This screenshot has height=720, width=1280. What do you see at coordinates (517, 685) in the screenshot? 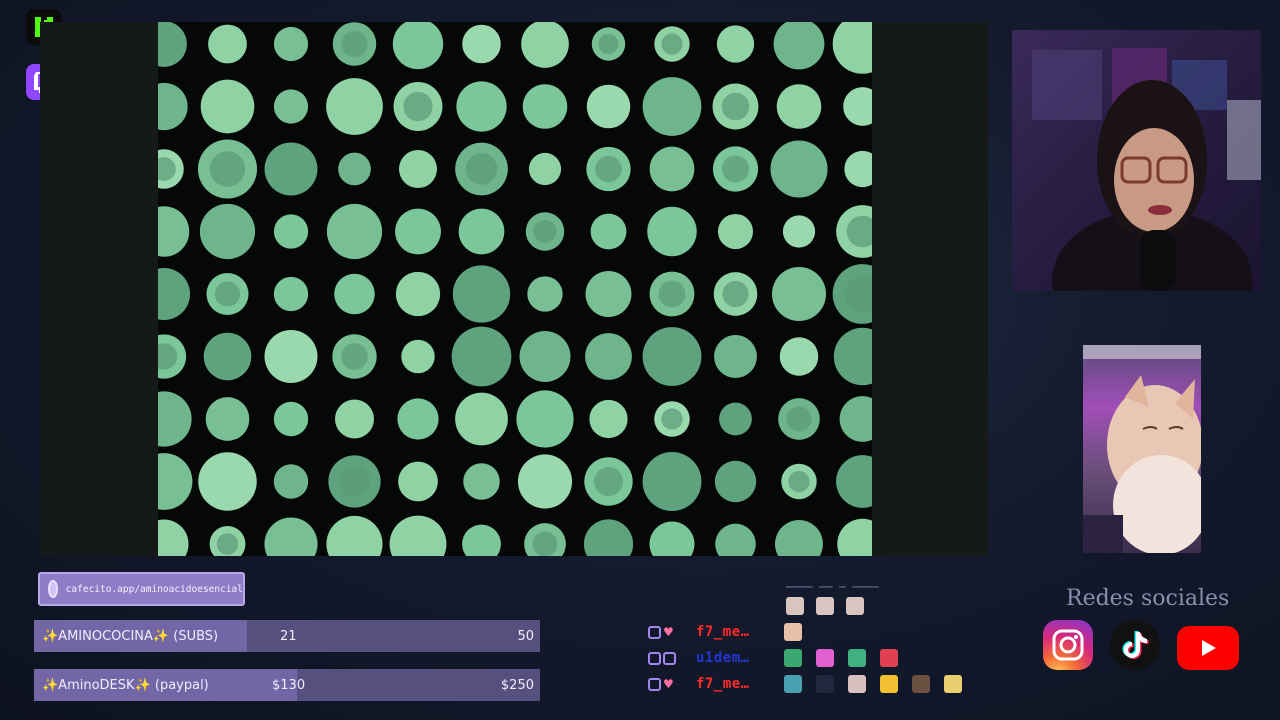
I see `goal-target: $250` at bounding box center [517, 685].